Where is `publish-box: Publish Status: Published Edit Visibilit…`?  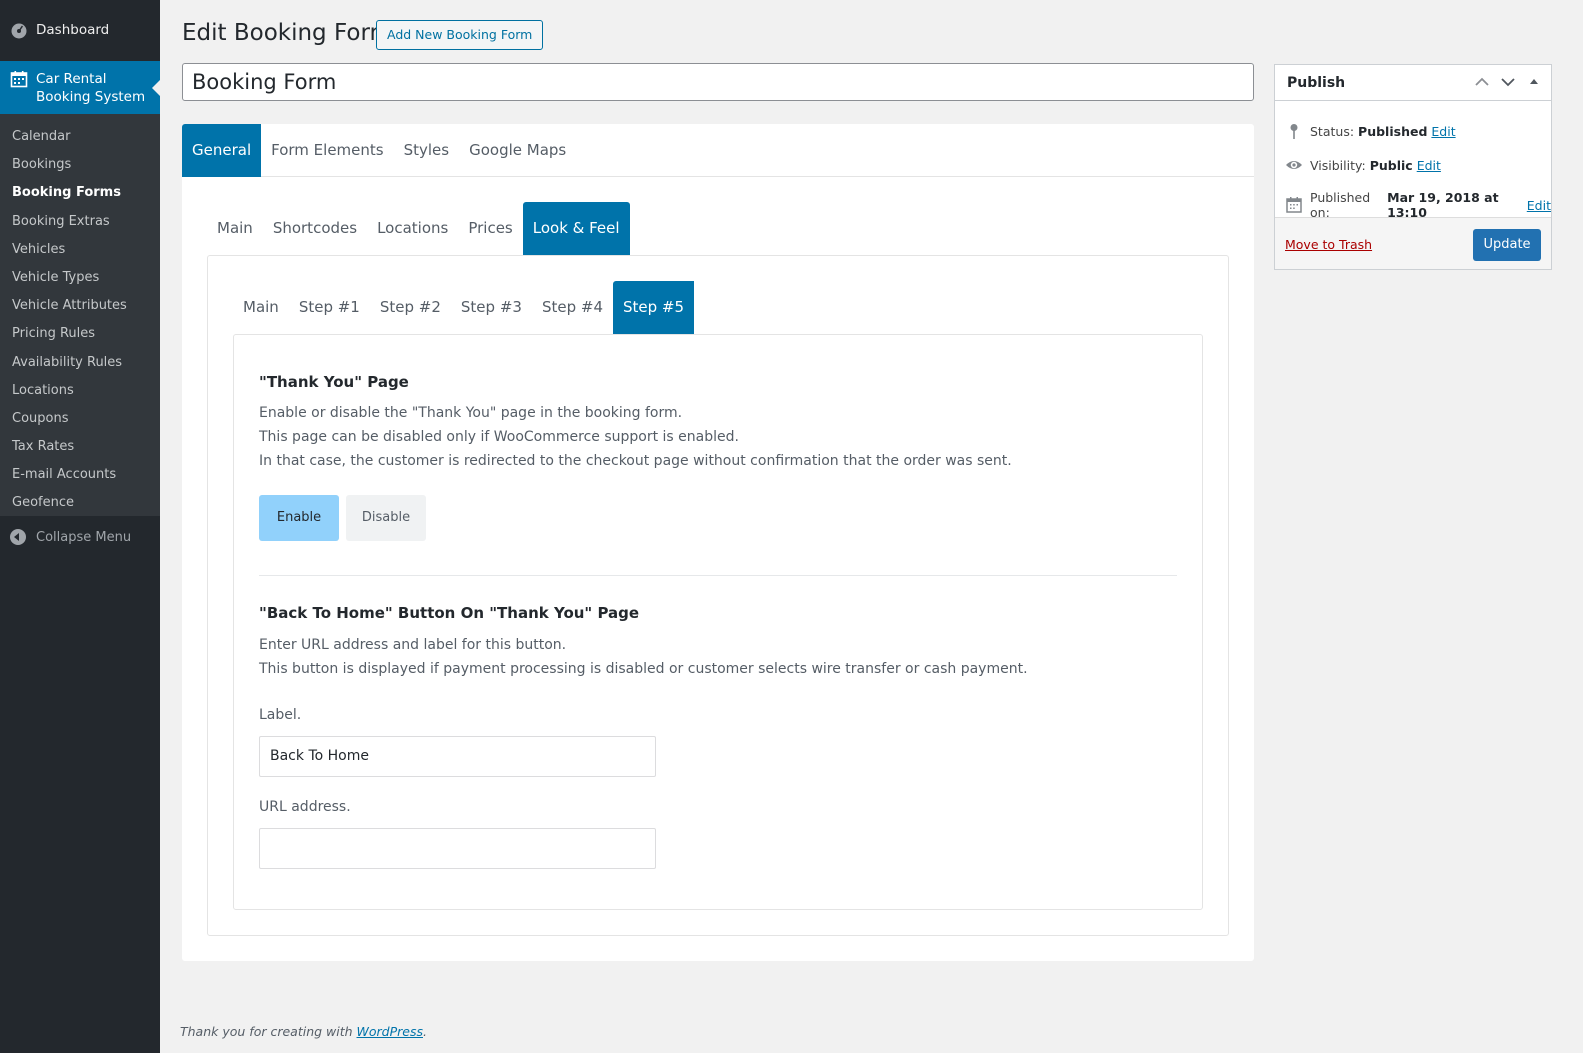 publish-box: Publish Status: Published Edit Visibilit… is located at coordinates (1413, 167).